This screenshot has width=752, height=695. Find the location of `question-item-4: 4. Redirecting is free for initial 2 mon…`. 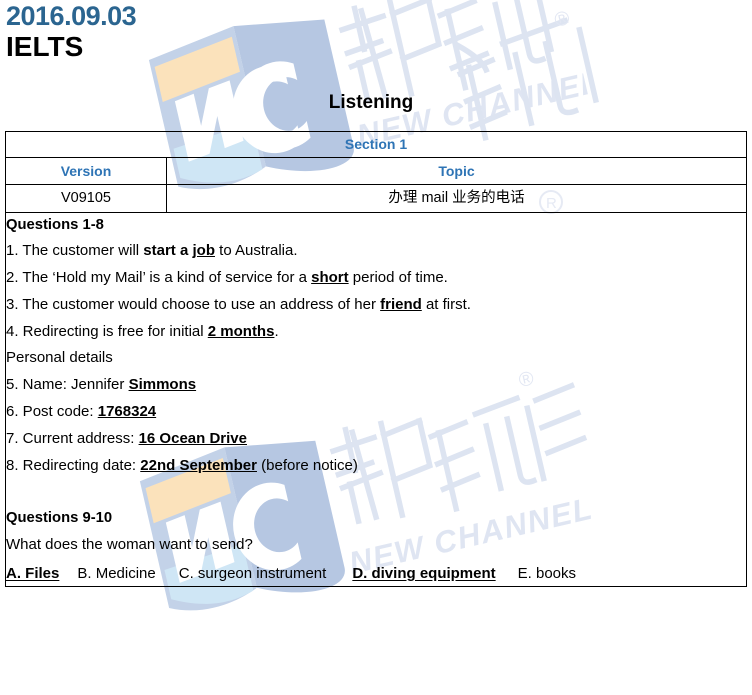

question-item-4: 4. Redirecting is free for initial 2 mon… is located at coordinates (376, 331).